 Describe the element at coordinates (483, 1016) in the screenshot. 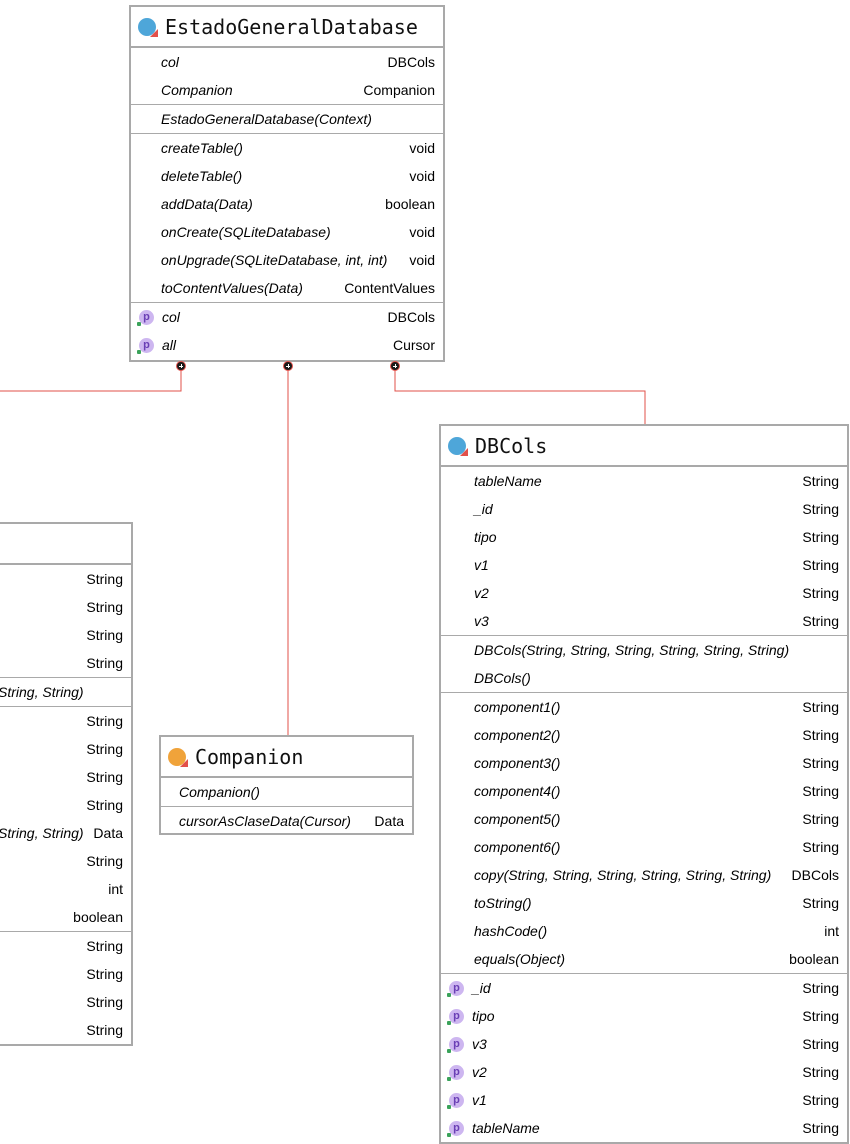

I see `member-name: tipo` at that location.